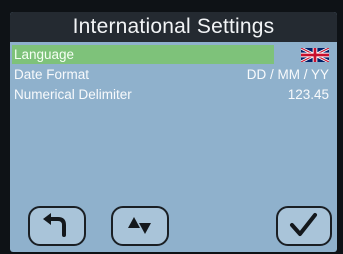  What do you see at coordinates (287, 74) in the screenshot?
I see `setting-value-date-format: DD / MM / YY` at bounding box center [287, 74].